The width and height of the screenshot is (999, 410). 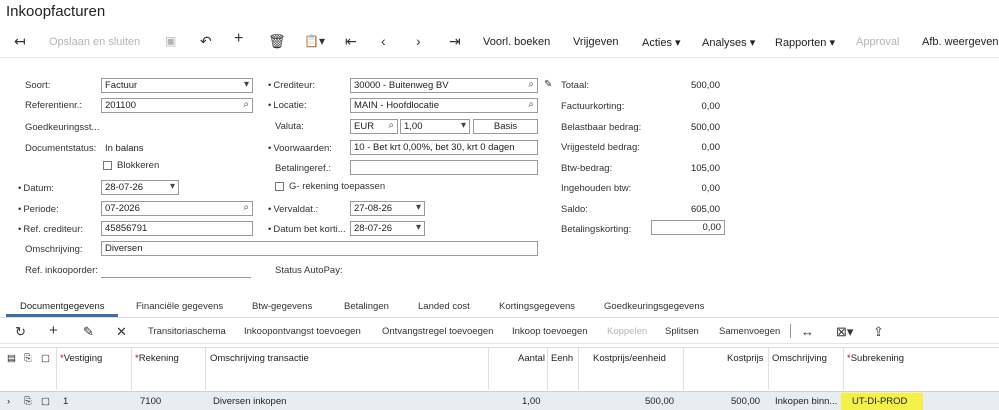 I want to click on ingehouden-value: 0,00, so click(x=711, y=188).